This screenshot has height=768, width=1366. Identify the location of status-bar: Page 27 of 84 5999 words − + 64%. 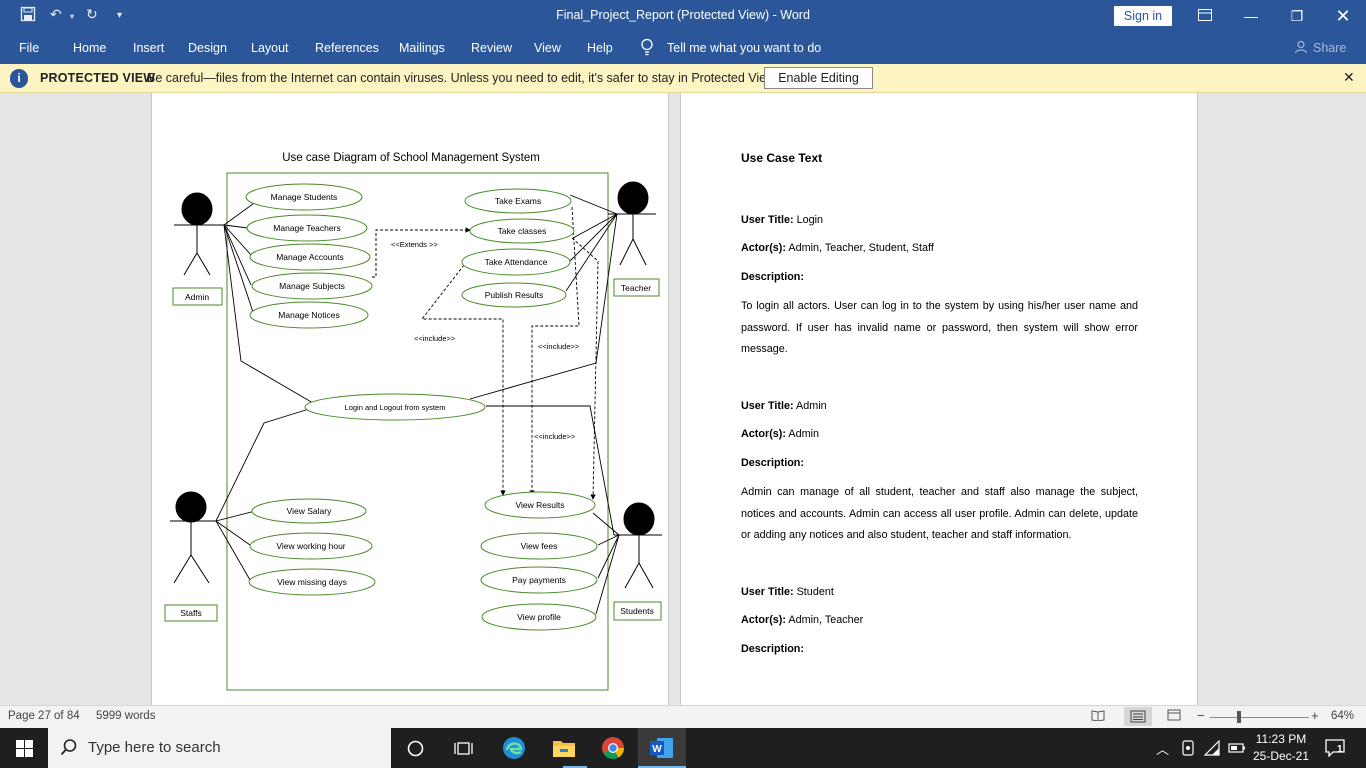
(683, 716).